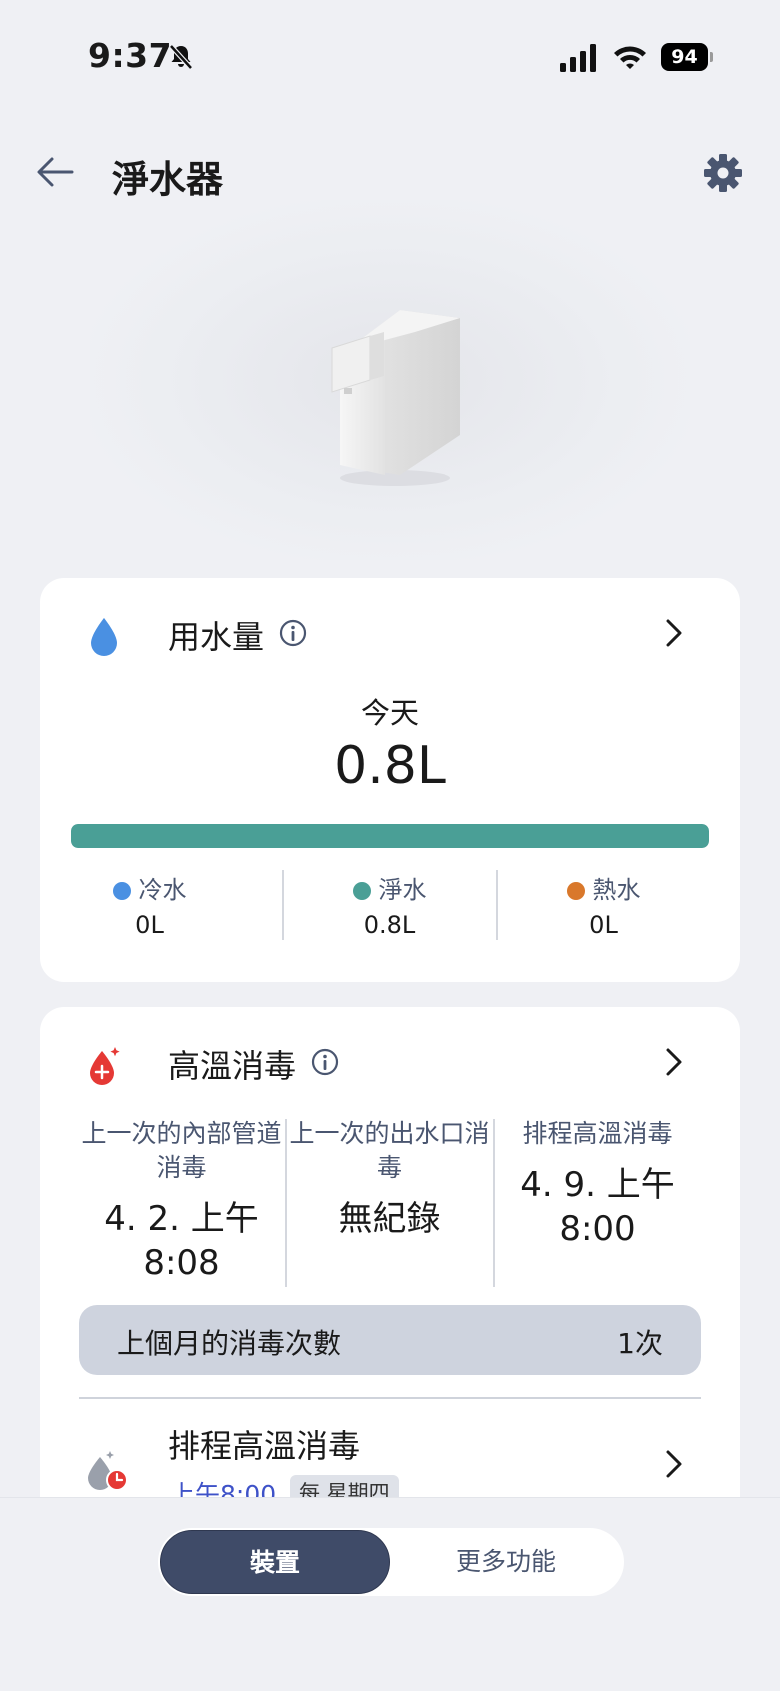 This screenshot has width=780, height=1691. I want to click on purified-water-dot, so click(361, 890).